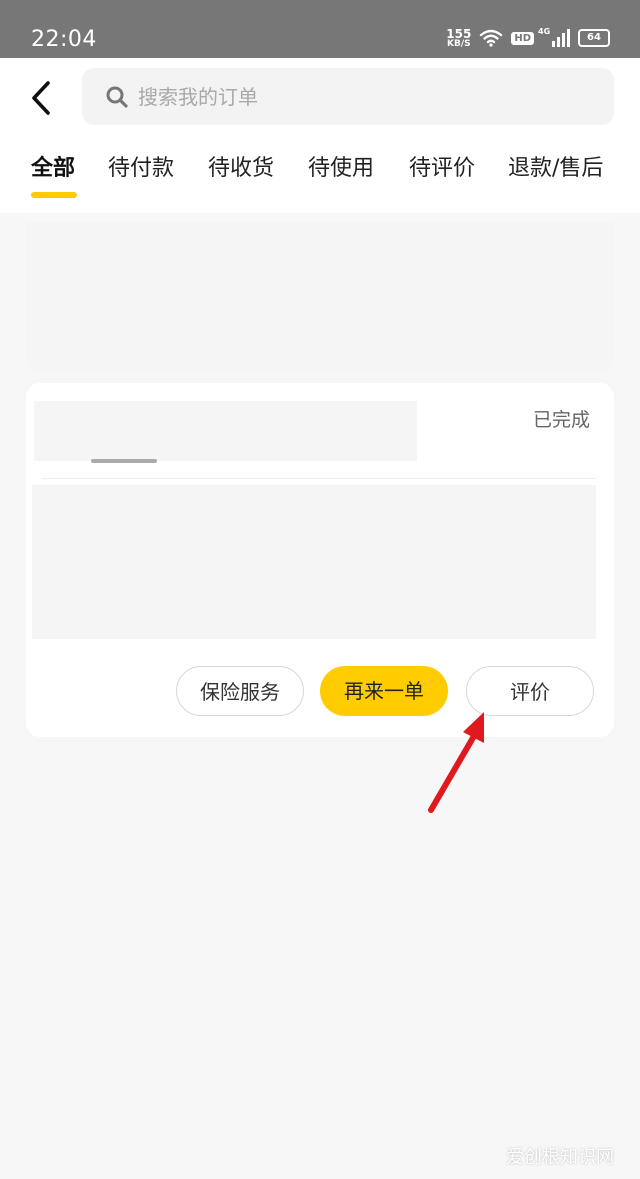  I want to click on hd-icon: HD, so click(522, 38).